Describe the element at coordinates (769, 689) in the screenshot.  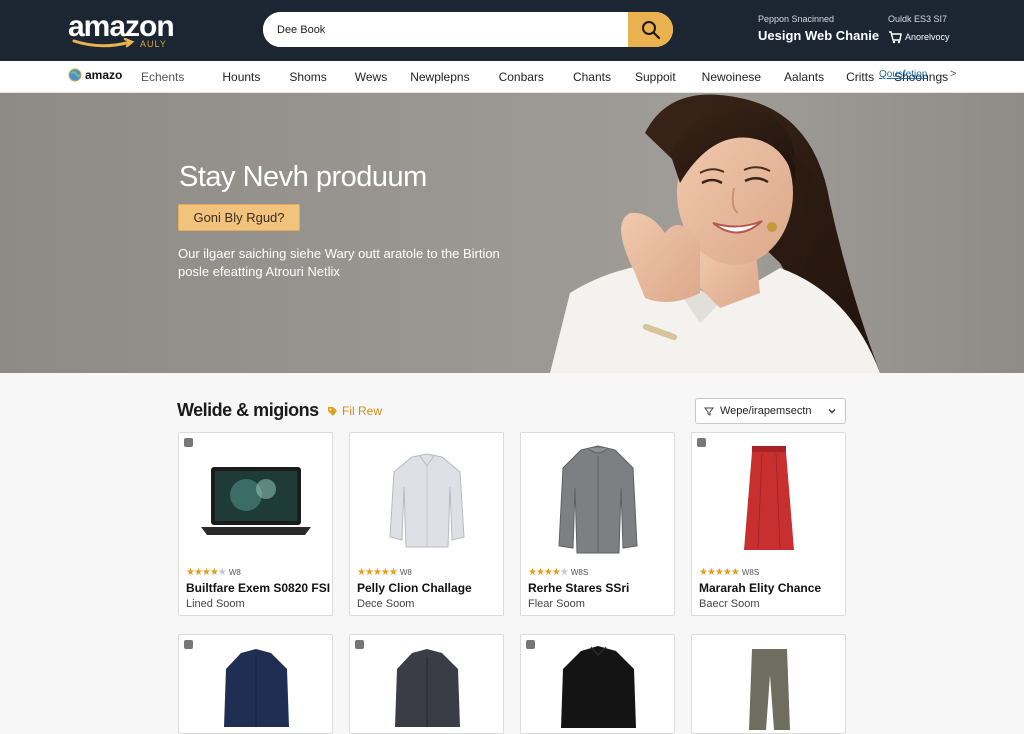
I see `olive-pants-image` at that location.